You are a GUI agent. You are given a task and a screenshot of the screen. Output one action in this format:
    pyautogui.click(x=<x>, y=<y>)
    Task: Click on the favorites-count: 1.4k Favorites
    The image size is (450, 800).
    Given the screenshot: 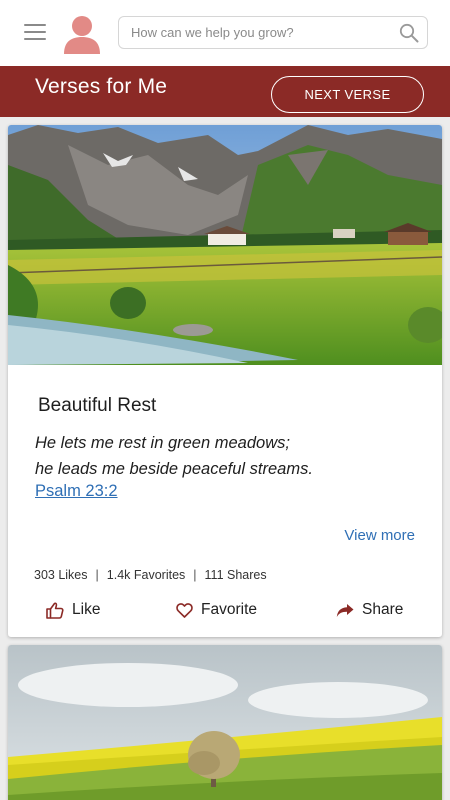 What is the action you would take?
    pyautogui.click(x=146, y=575)
    